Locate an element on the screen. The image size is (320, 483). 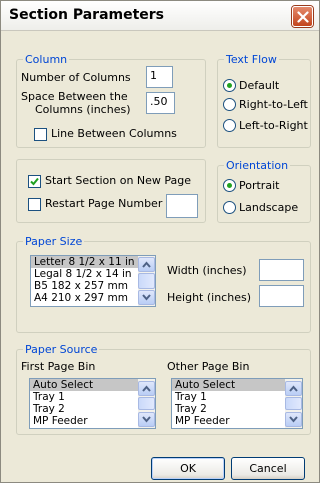
number-of-columns-input: 1 is located at coordinates (159, 77).